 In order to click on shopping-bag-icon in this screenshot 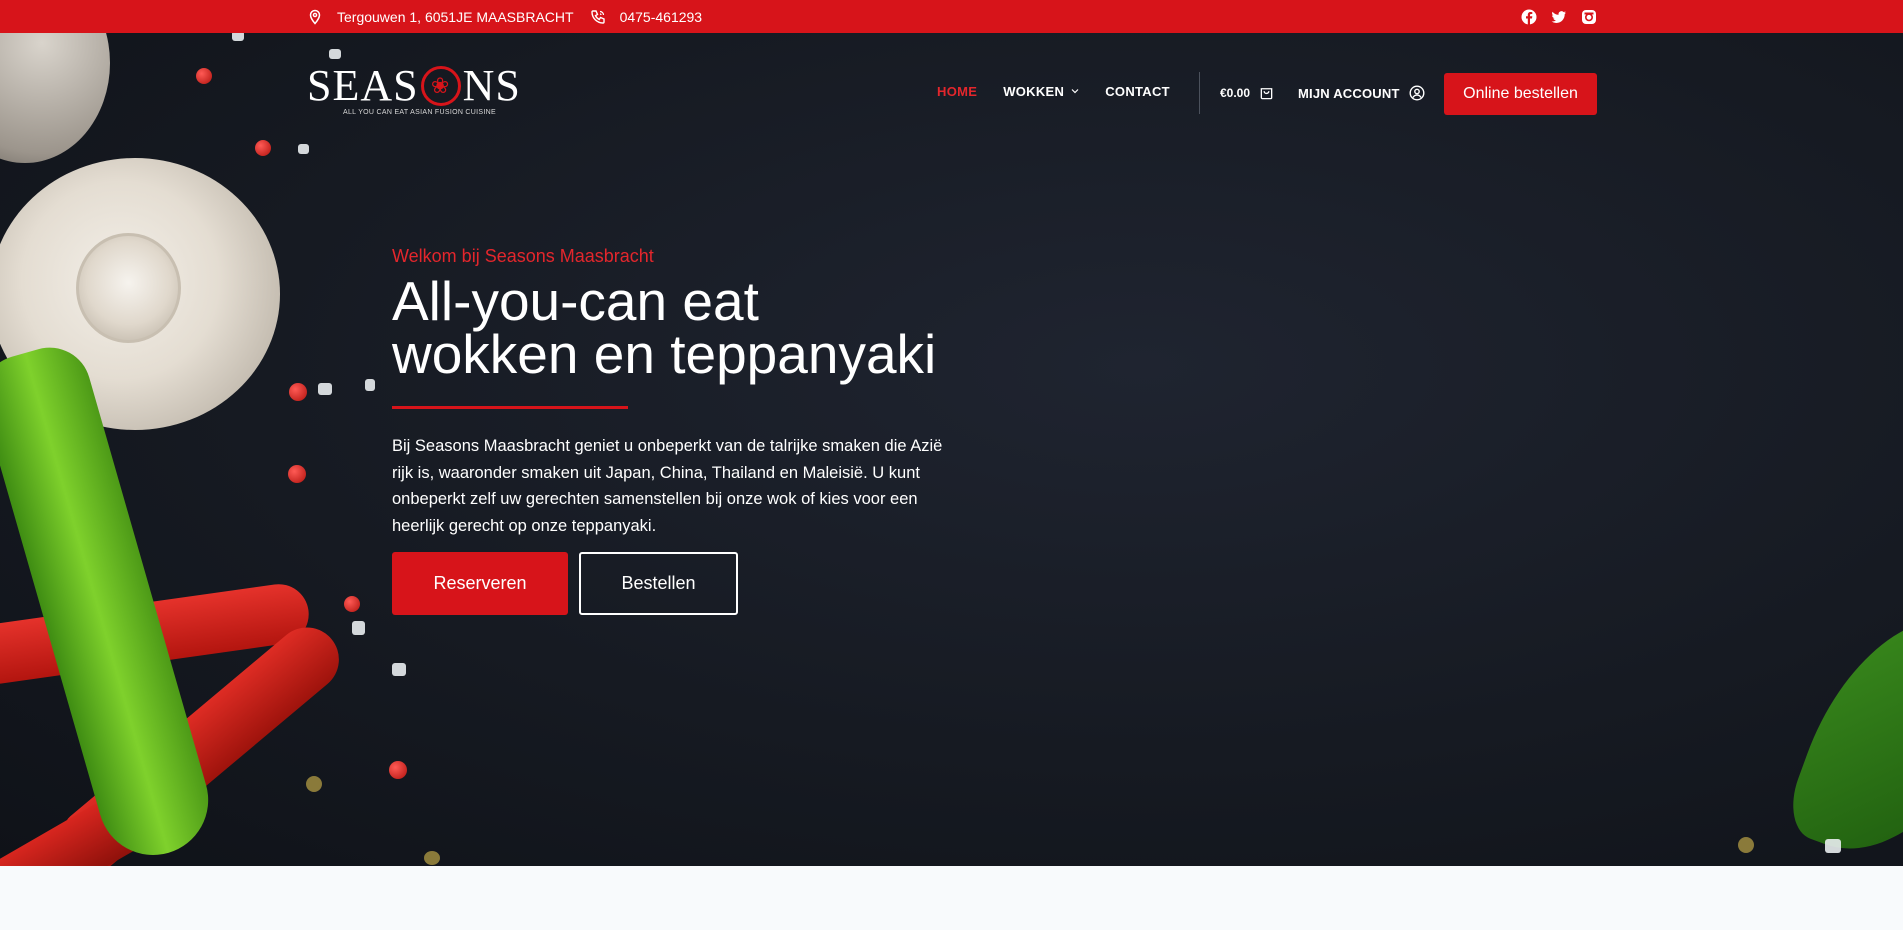, I will do `click(1266, 94)`.